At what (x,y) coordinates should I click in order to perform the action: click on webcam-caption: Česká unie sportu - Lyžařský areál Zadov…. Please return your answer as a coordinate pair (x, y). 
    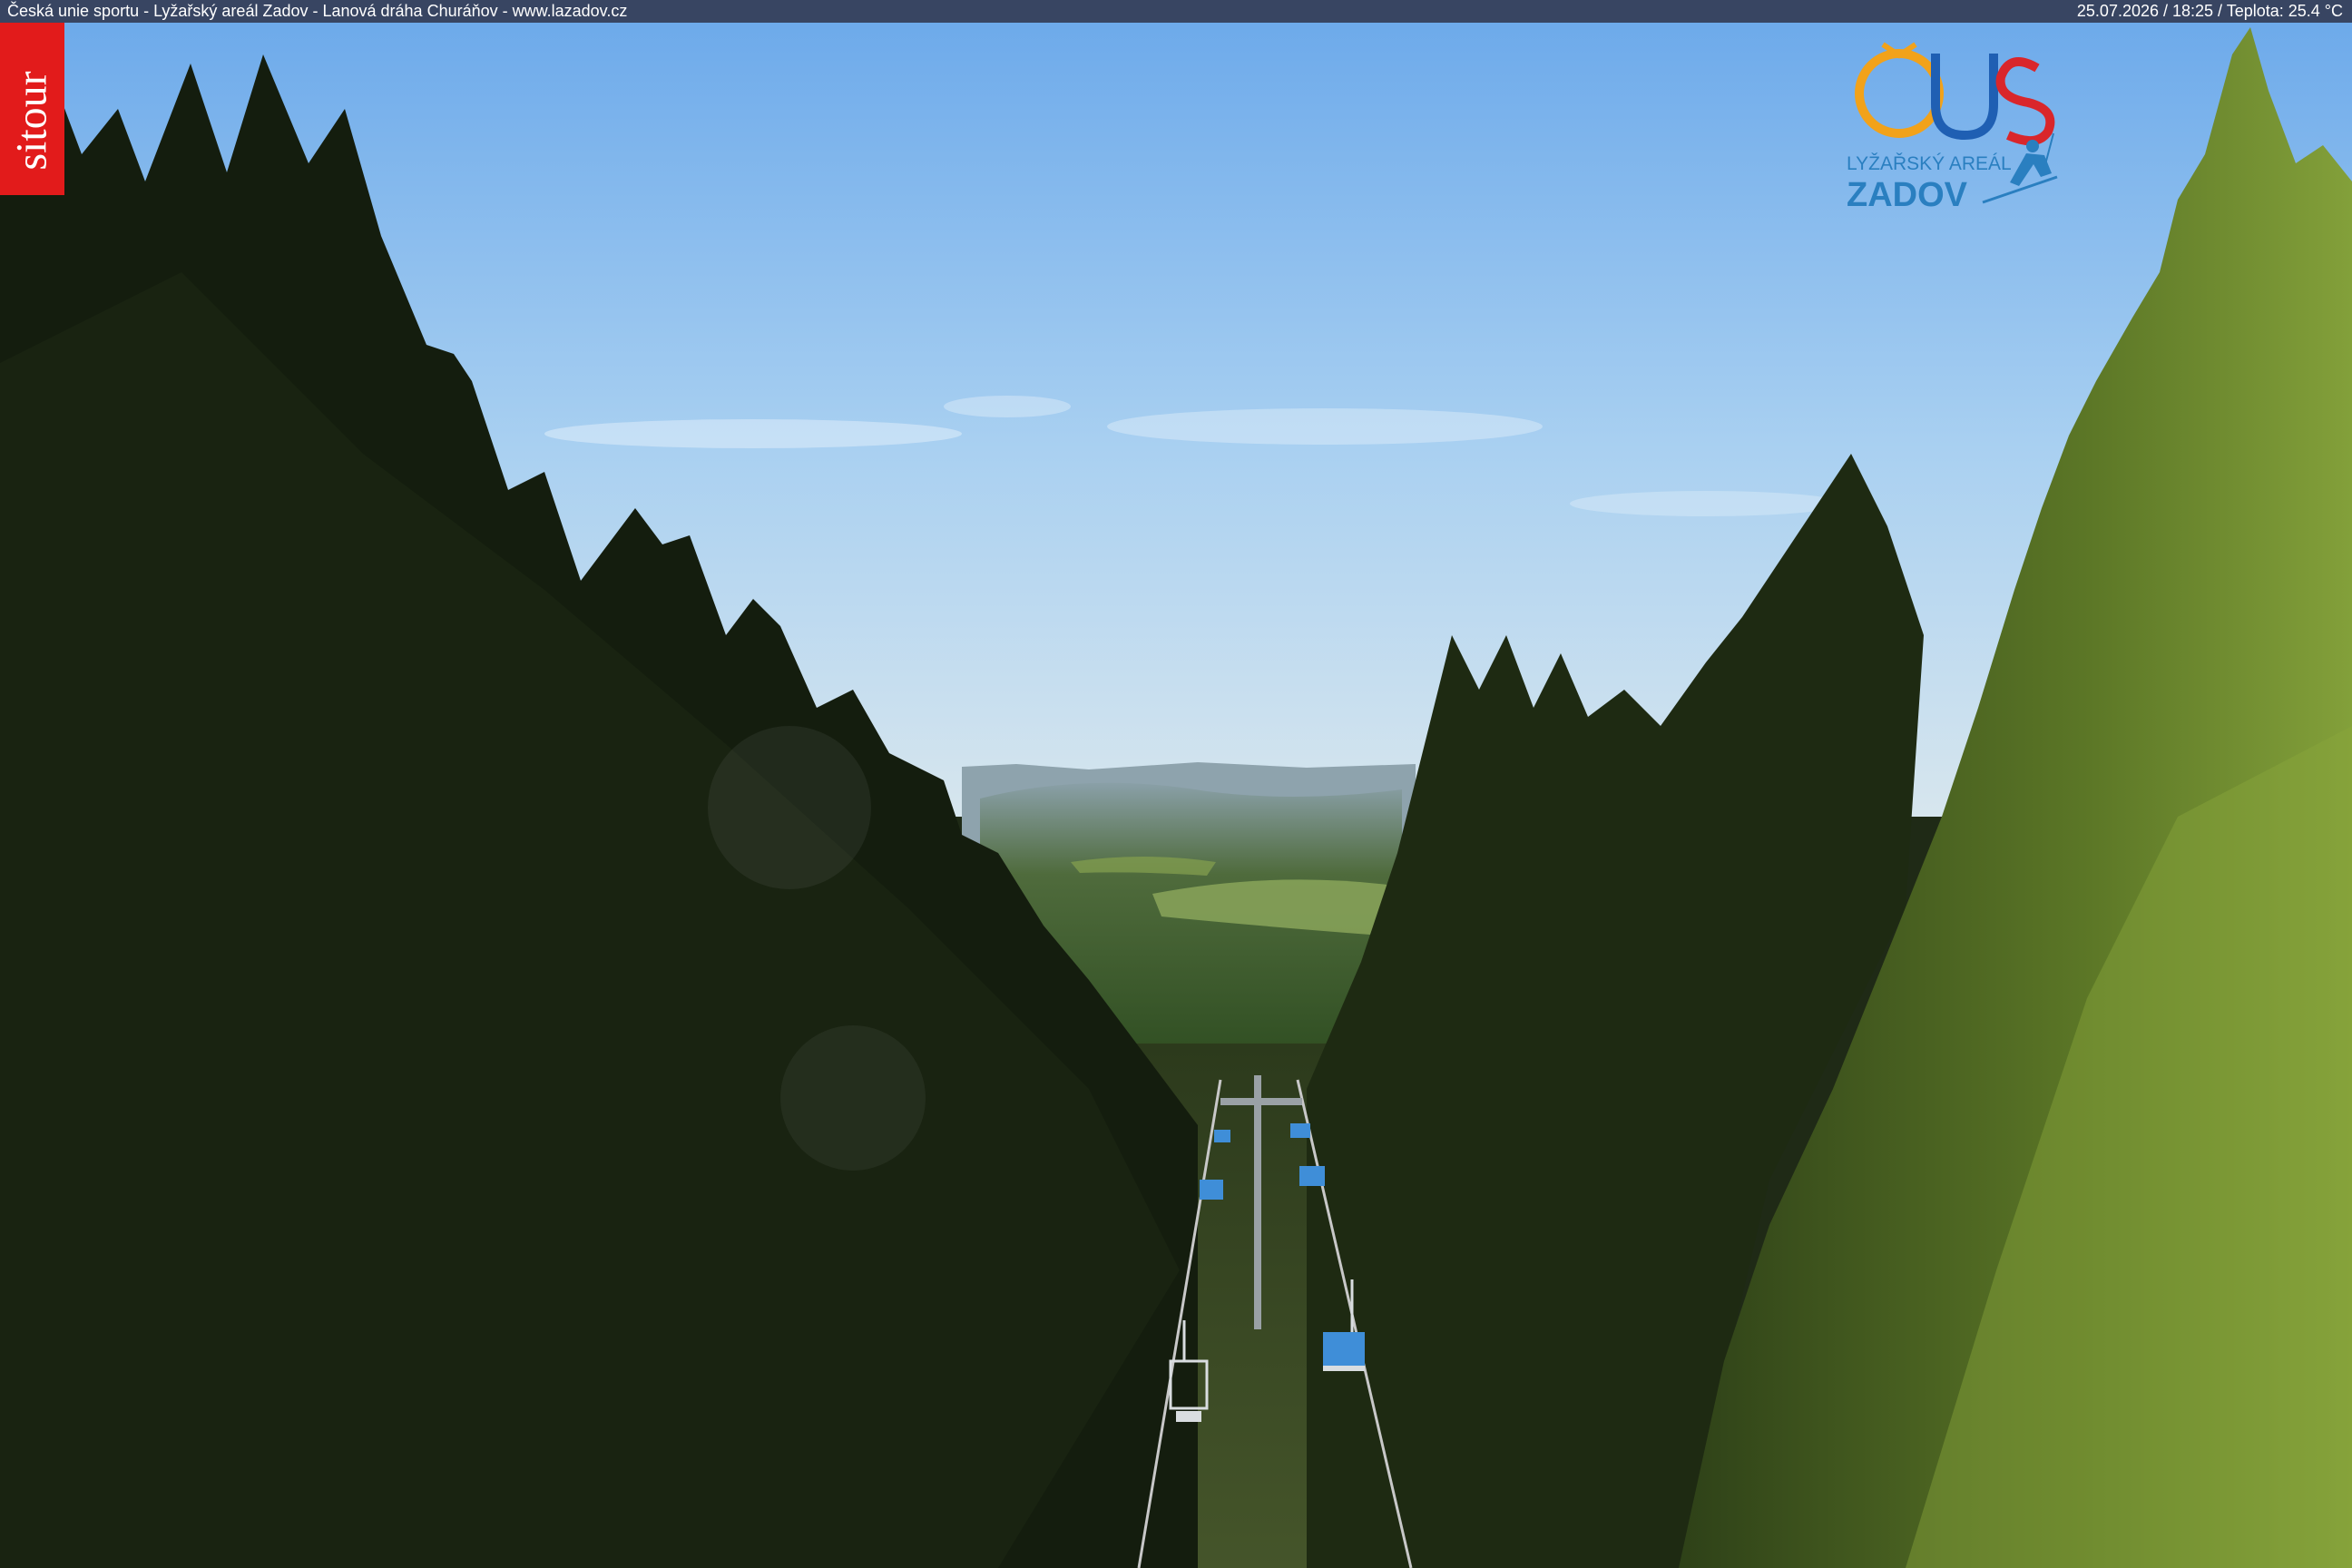
    Looking at the image, I should click on (317, 11).